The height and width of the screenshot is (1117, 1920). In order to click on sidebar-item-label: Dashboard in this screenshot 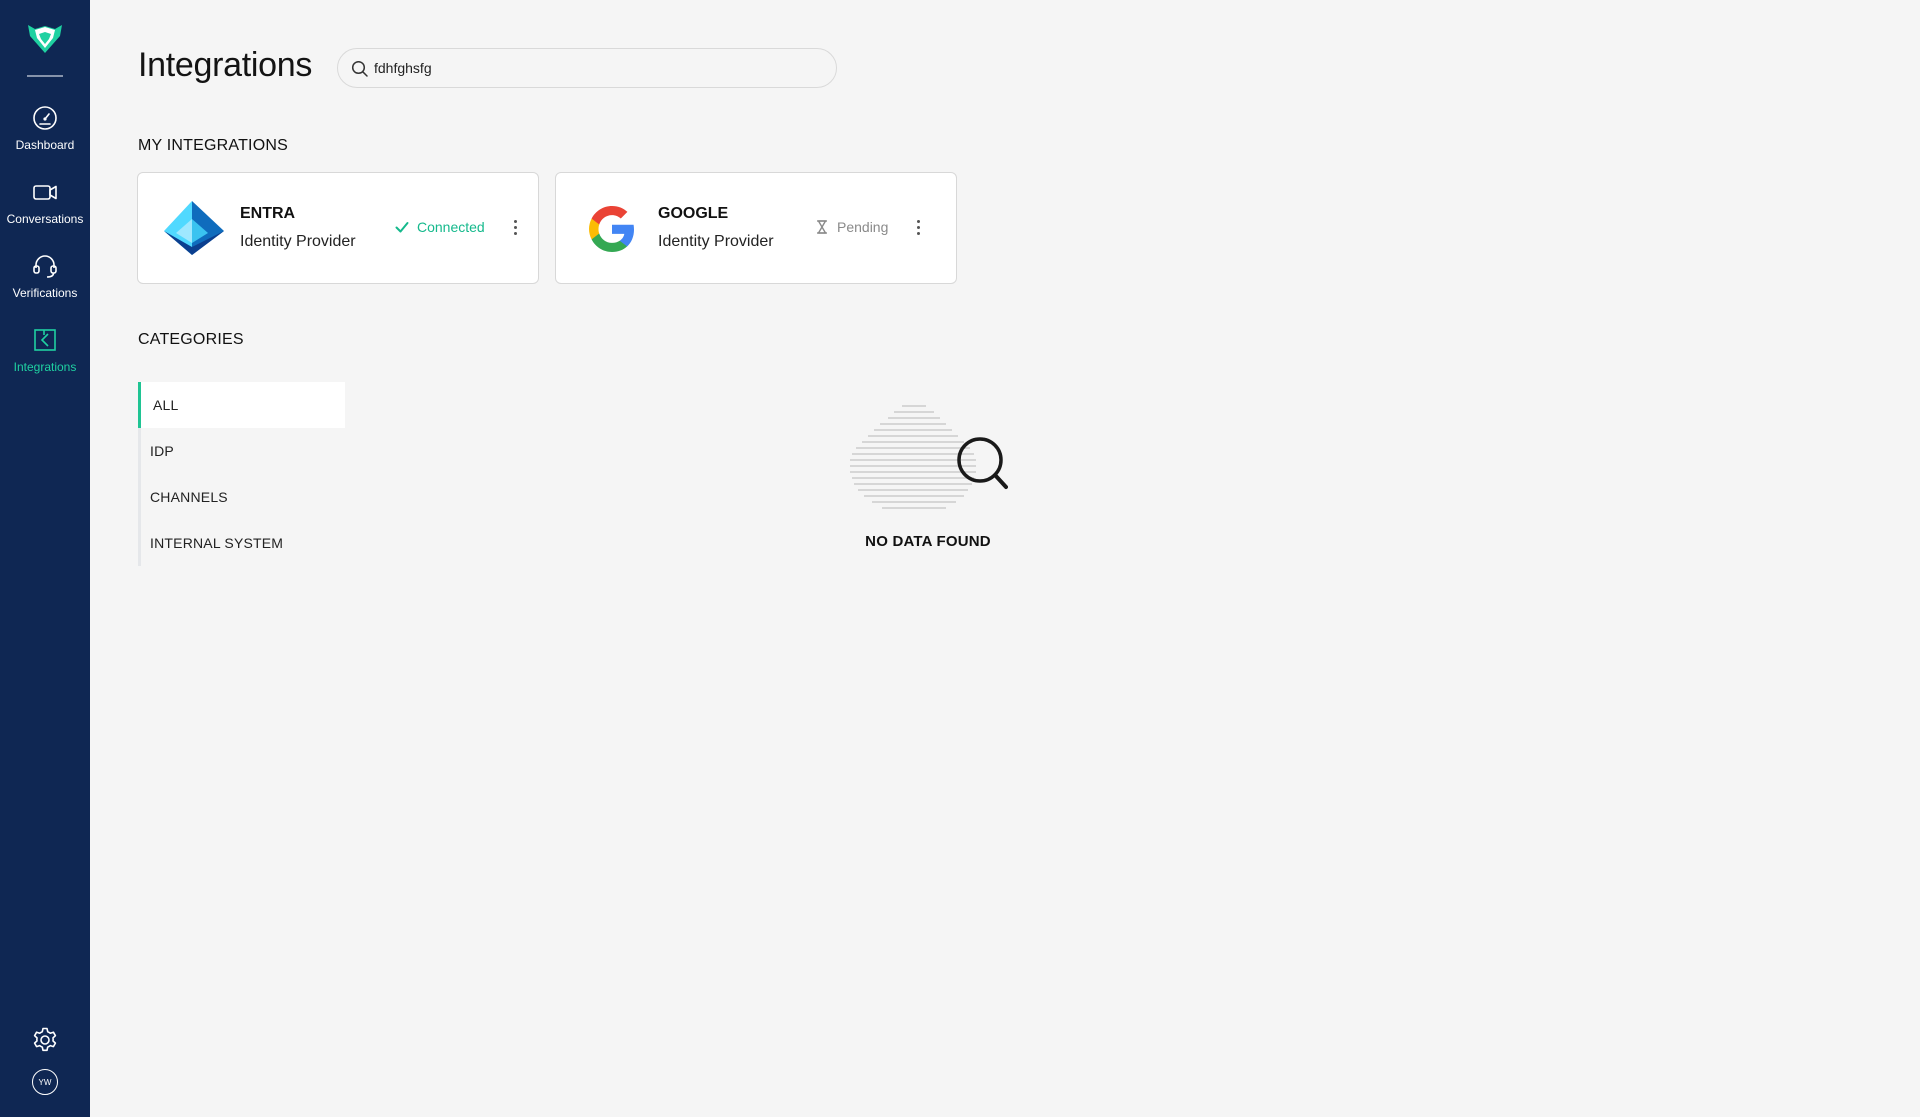, I will do `click(45, 145)`.